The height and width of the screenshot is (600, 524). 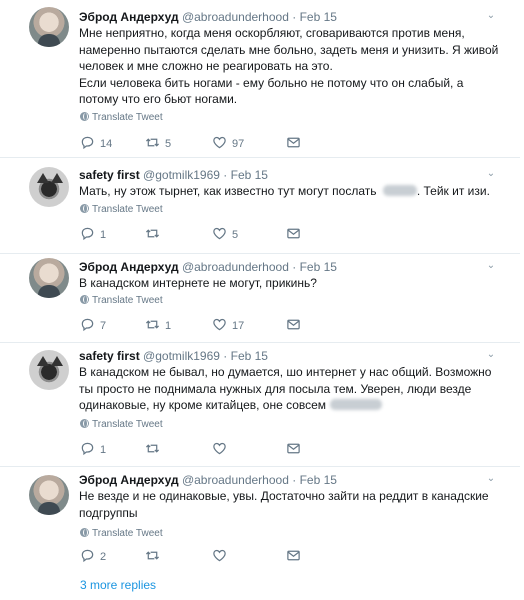 I want to click on tweet-actions: 1, so click(x=230, y=449).